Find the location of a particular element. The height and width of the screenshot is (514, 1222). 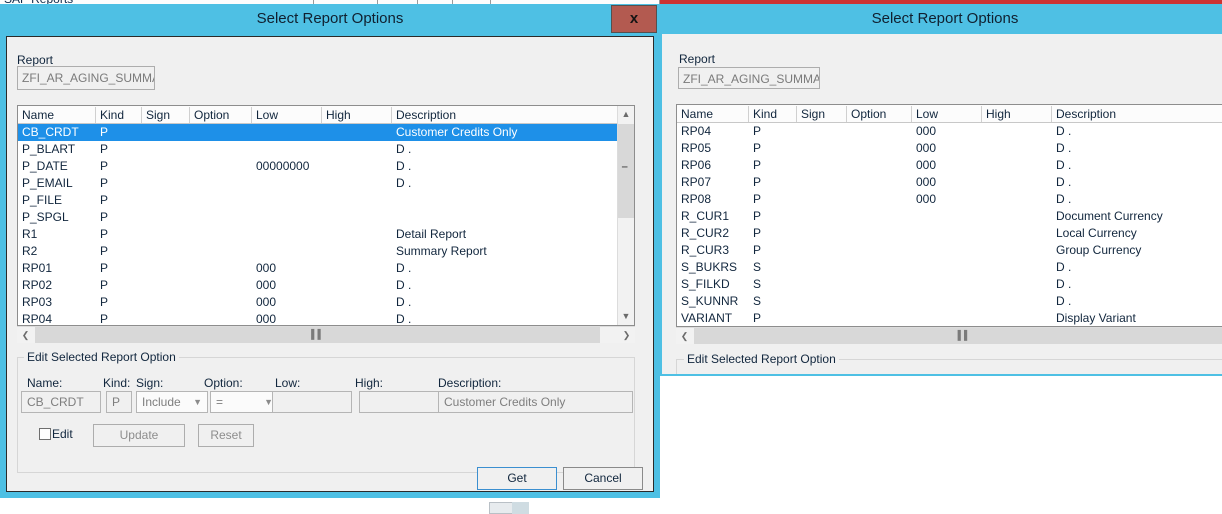

left-hscroll-right-arrow: ❯ is located at coordinates (626, 335).